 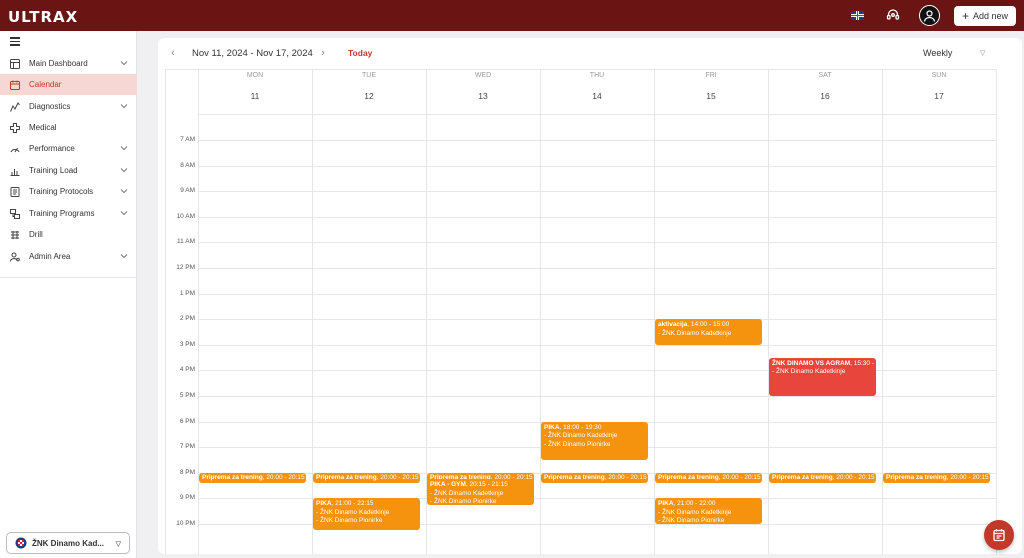 What do you see at coordinates (688, 477) in the screenshot?
I see `event-title: Priprema za trening` at bounding box center [688, 477].